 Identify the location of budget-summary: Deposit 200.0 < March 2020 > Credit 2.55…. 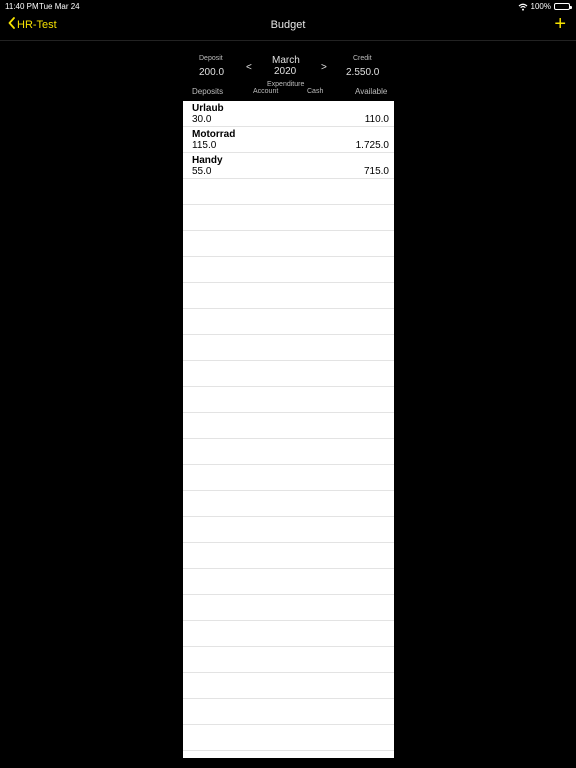
(288, 76).